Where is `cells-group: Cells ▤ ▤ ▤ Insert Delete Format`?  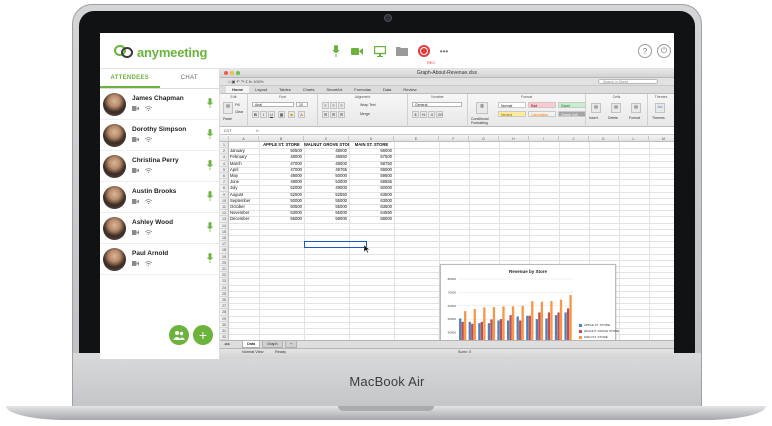
cells-group: Cells ▤ ▤ ▤ Insert Delete Format is located at coordinates (617, 110).